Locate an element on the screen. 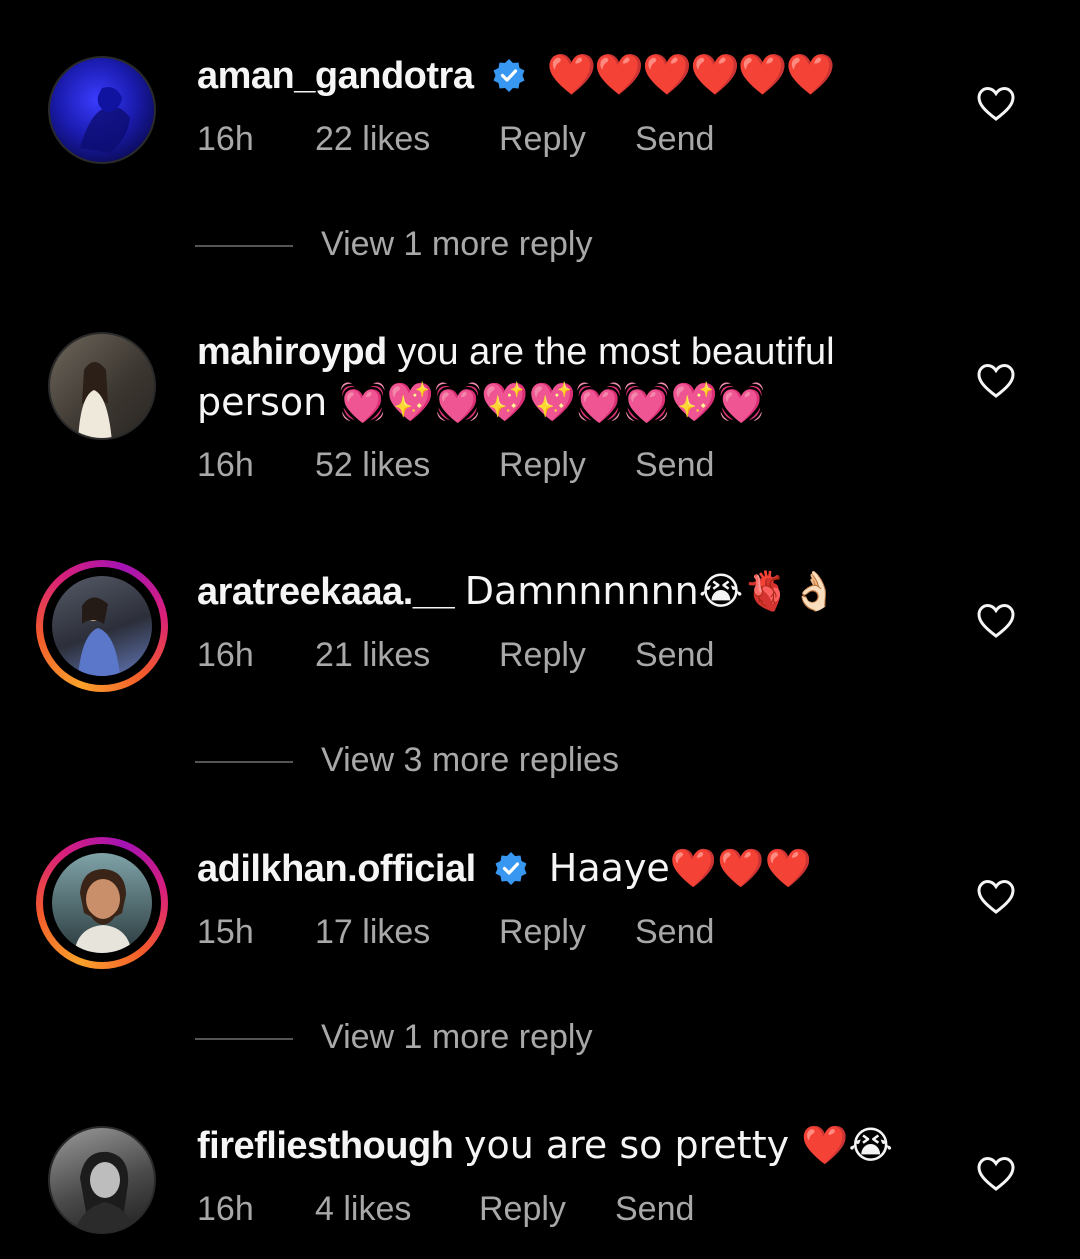  comment-text: ❤️❤️❤️❤️❤️❤️ is located at coordinates (691, 75).